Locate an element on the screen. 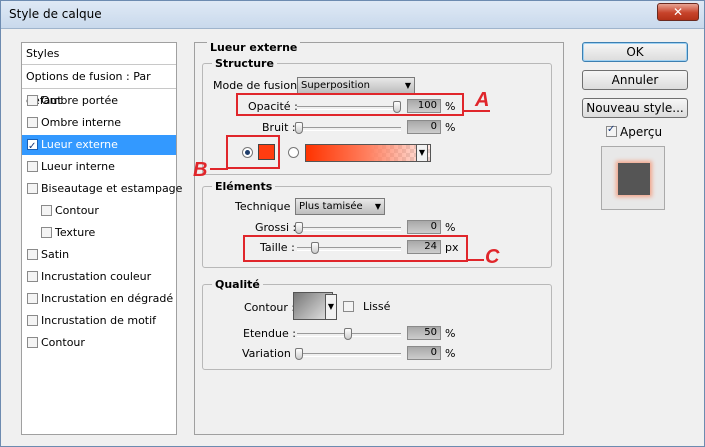 The height and width of the screenshot is (447, 705). style-item: Ombre portée is located at coordinates (99, 101).